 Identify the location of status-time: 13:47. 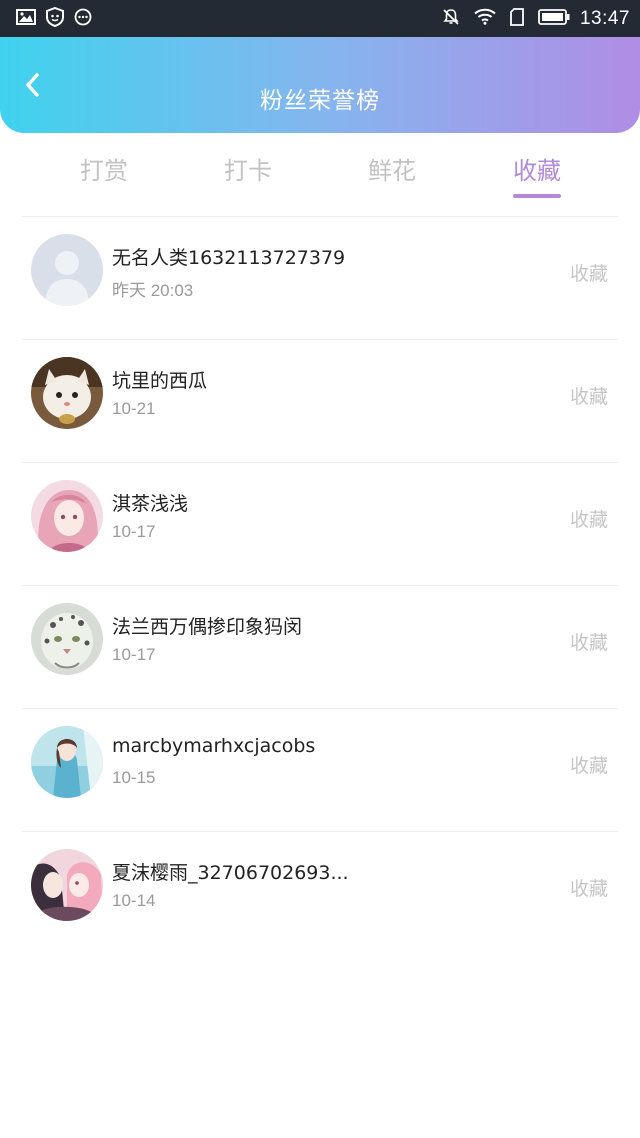
(604, 18).